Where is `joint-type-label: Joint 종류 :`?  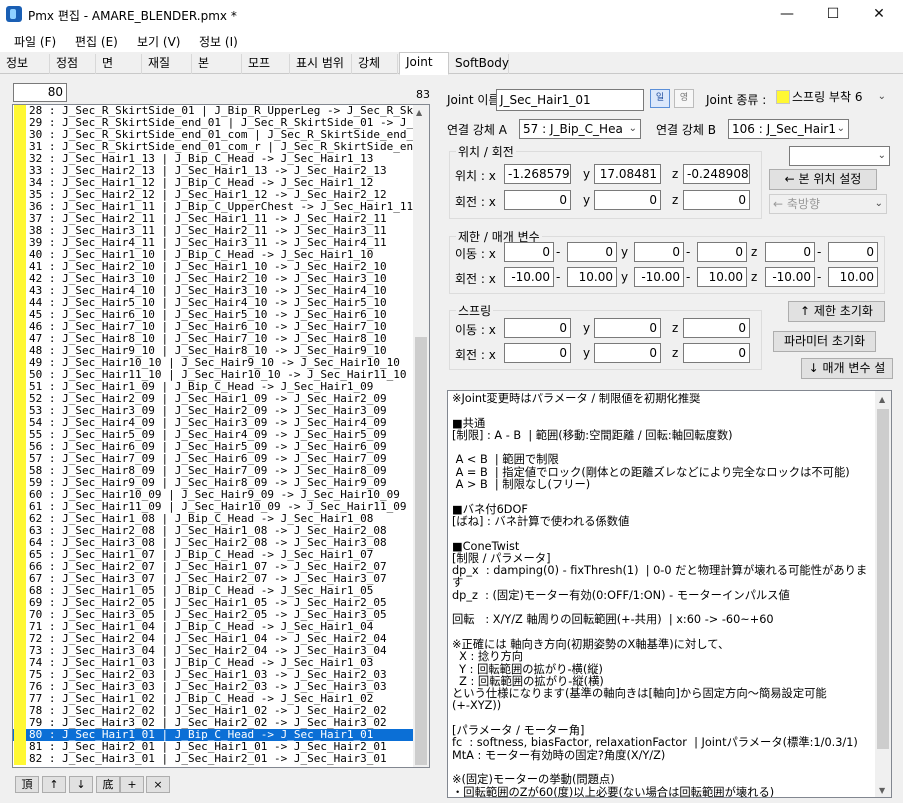
joint-type-label: Joint 종류 : is located at coordinates (736, 100).